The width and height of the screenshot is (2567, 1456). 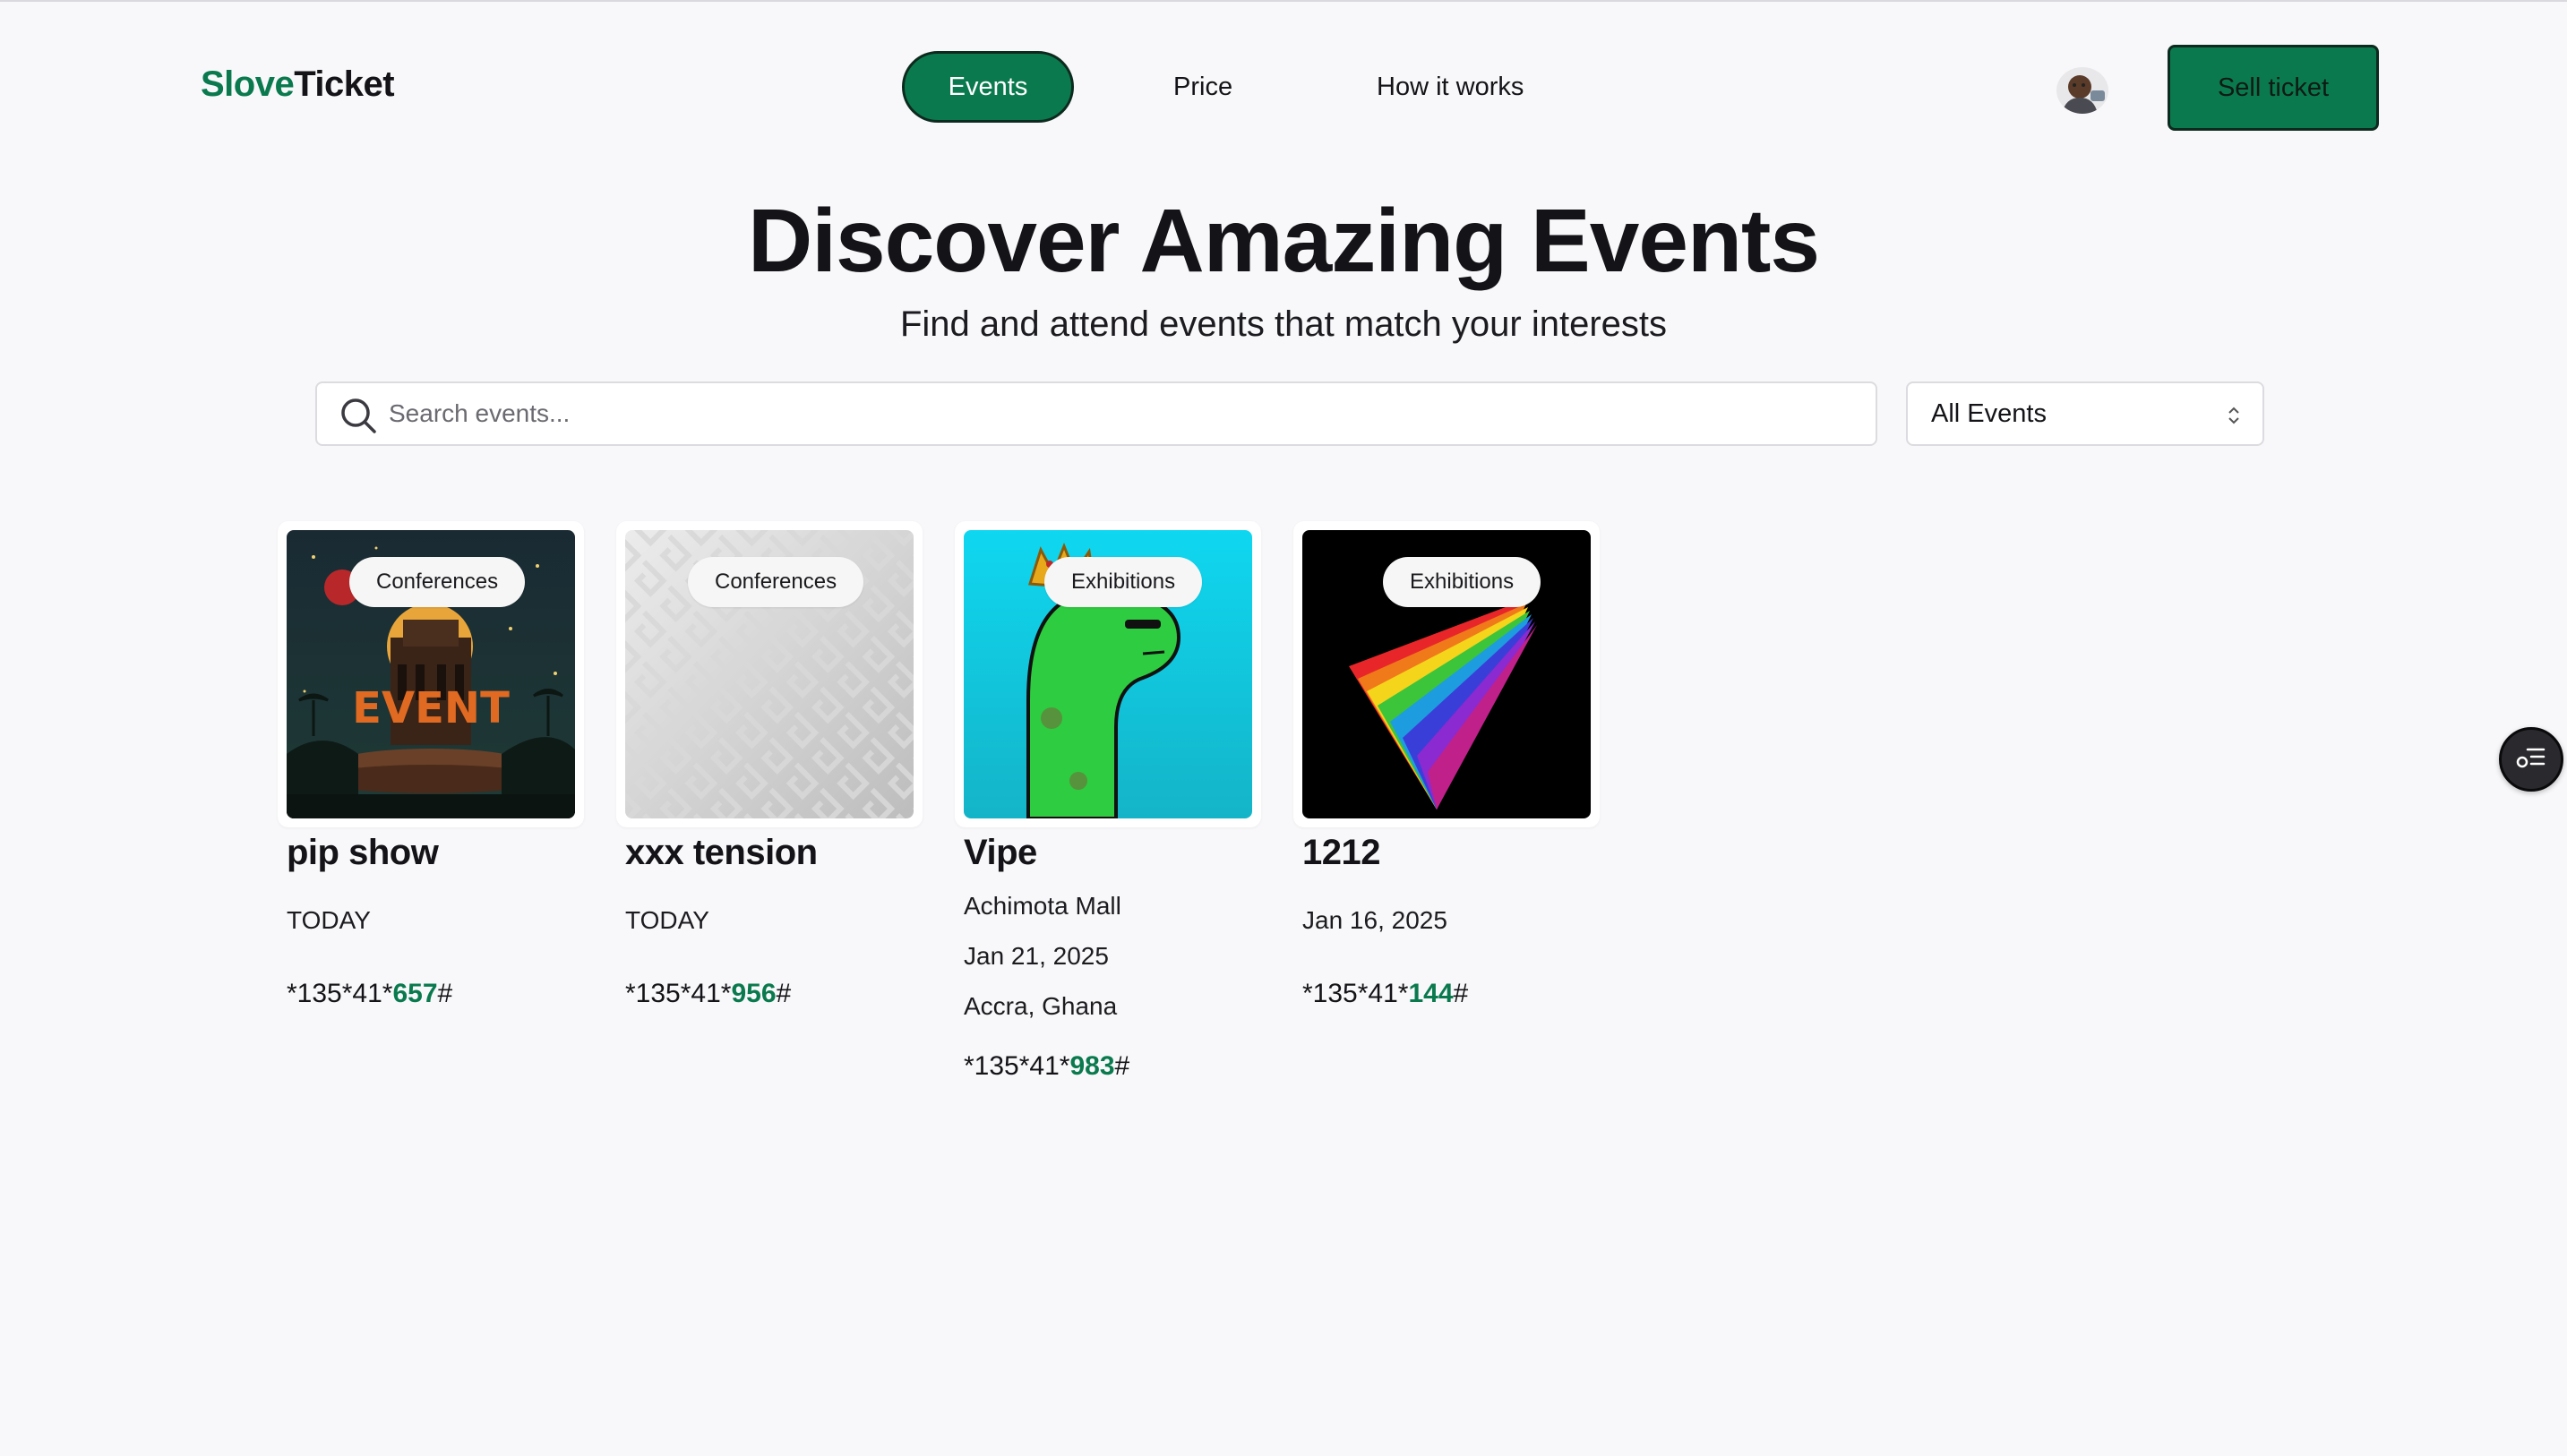 What do you see at coordinates (721, 853) in the screenshot?
I see `event-title: xxx tension` at bounding box center [721, 853].